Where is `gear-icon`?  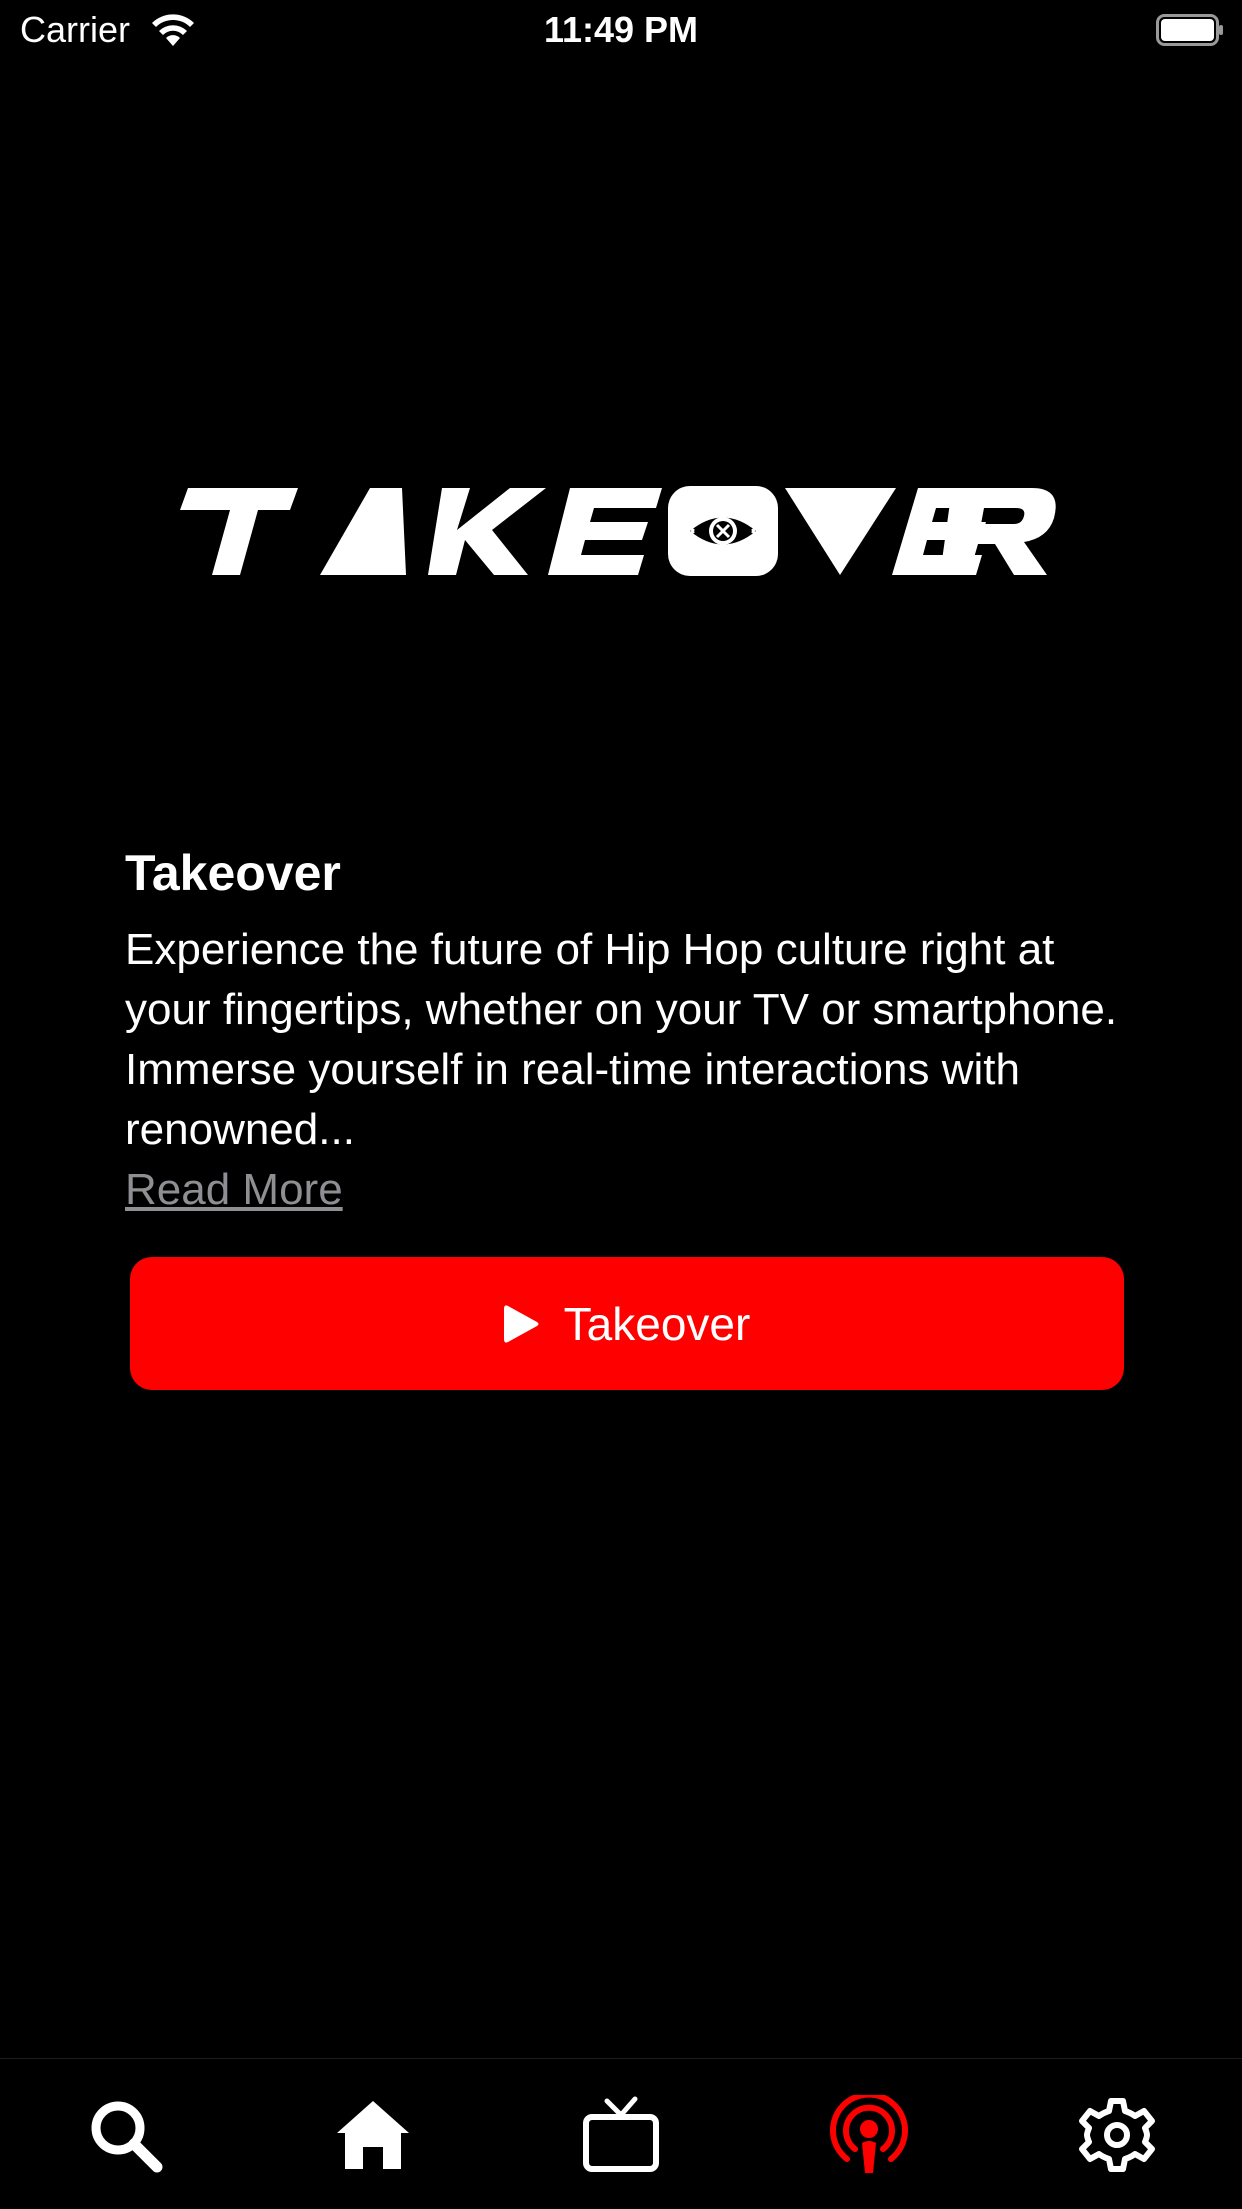 gear-icon is located at coordinates (1117, 2135).